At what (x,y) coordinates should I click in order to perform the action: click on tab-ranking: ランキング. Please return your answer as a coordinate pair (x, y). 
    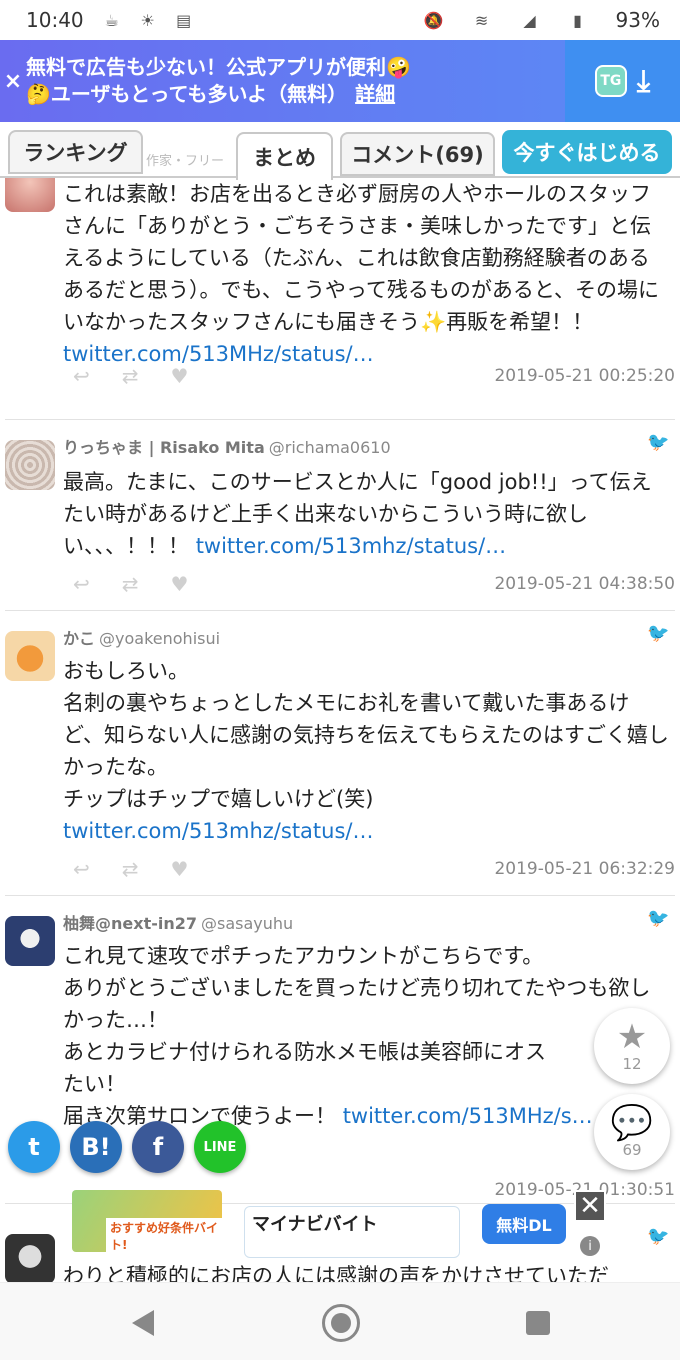
    Looking at the image, I should click on (75, 152).